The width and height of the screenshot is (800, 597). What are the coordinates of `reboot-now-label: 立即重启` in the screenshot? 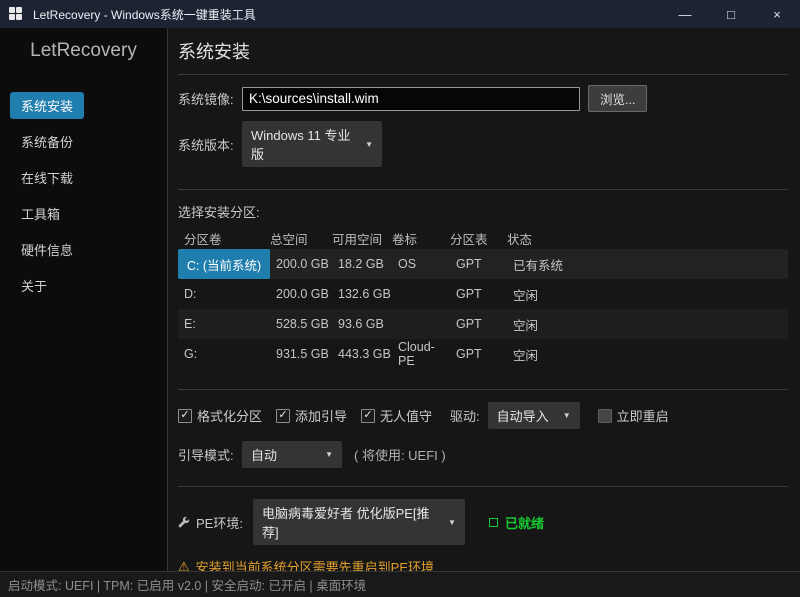 It's located at (642, 416).